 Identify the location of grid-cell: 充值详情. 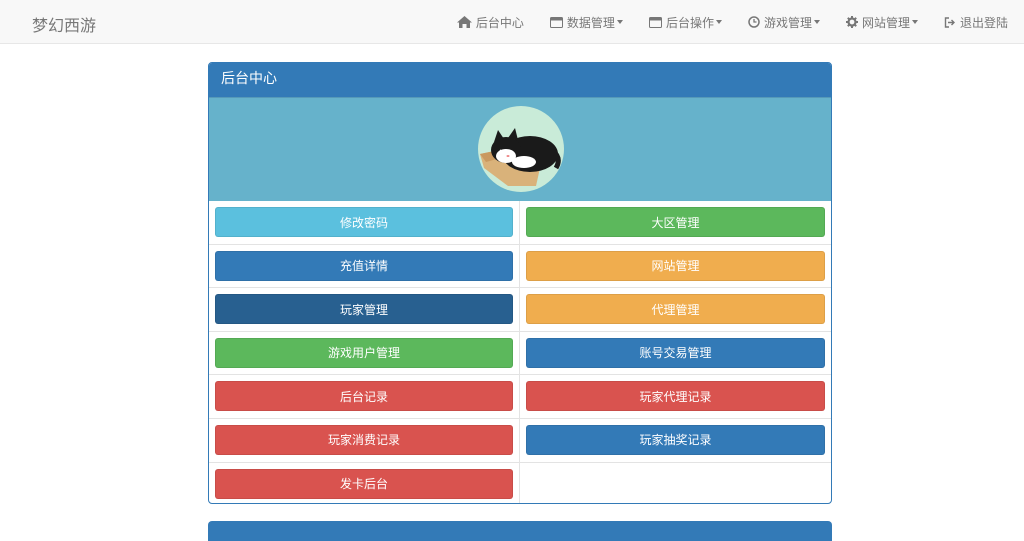
(364, 266).